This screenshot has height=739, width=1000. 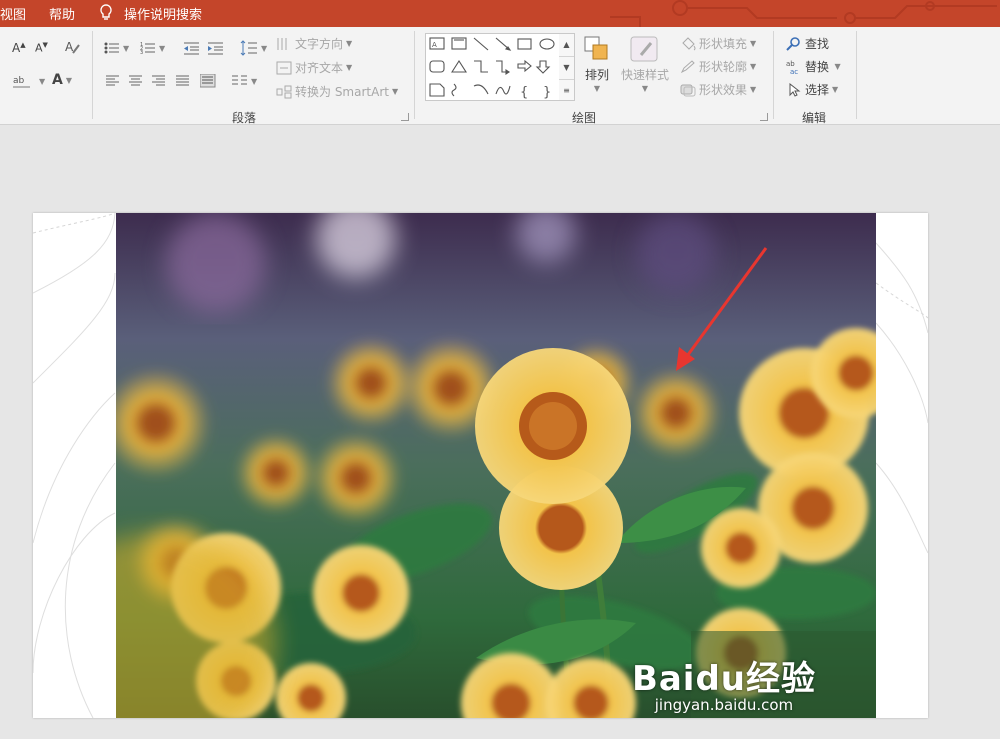 I want to click on indent-decrease-icon, so click(x=191, y=48).